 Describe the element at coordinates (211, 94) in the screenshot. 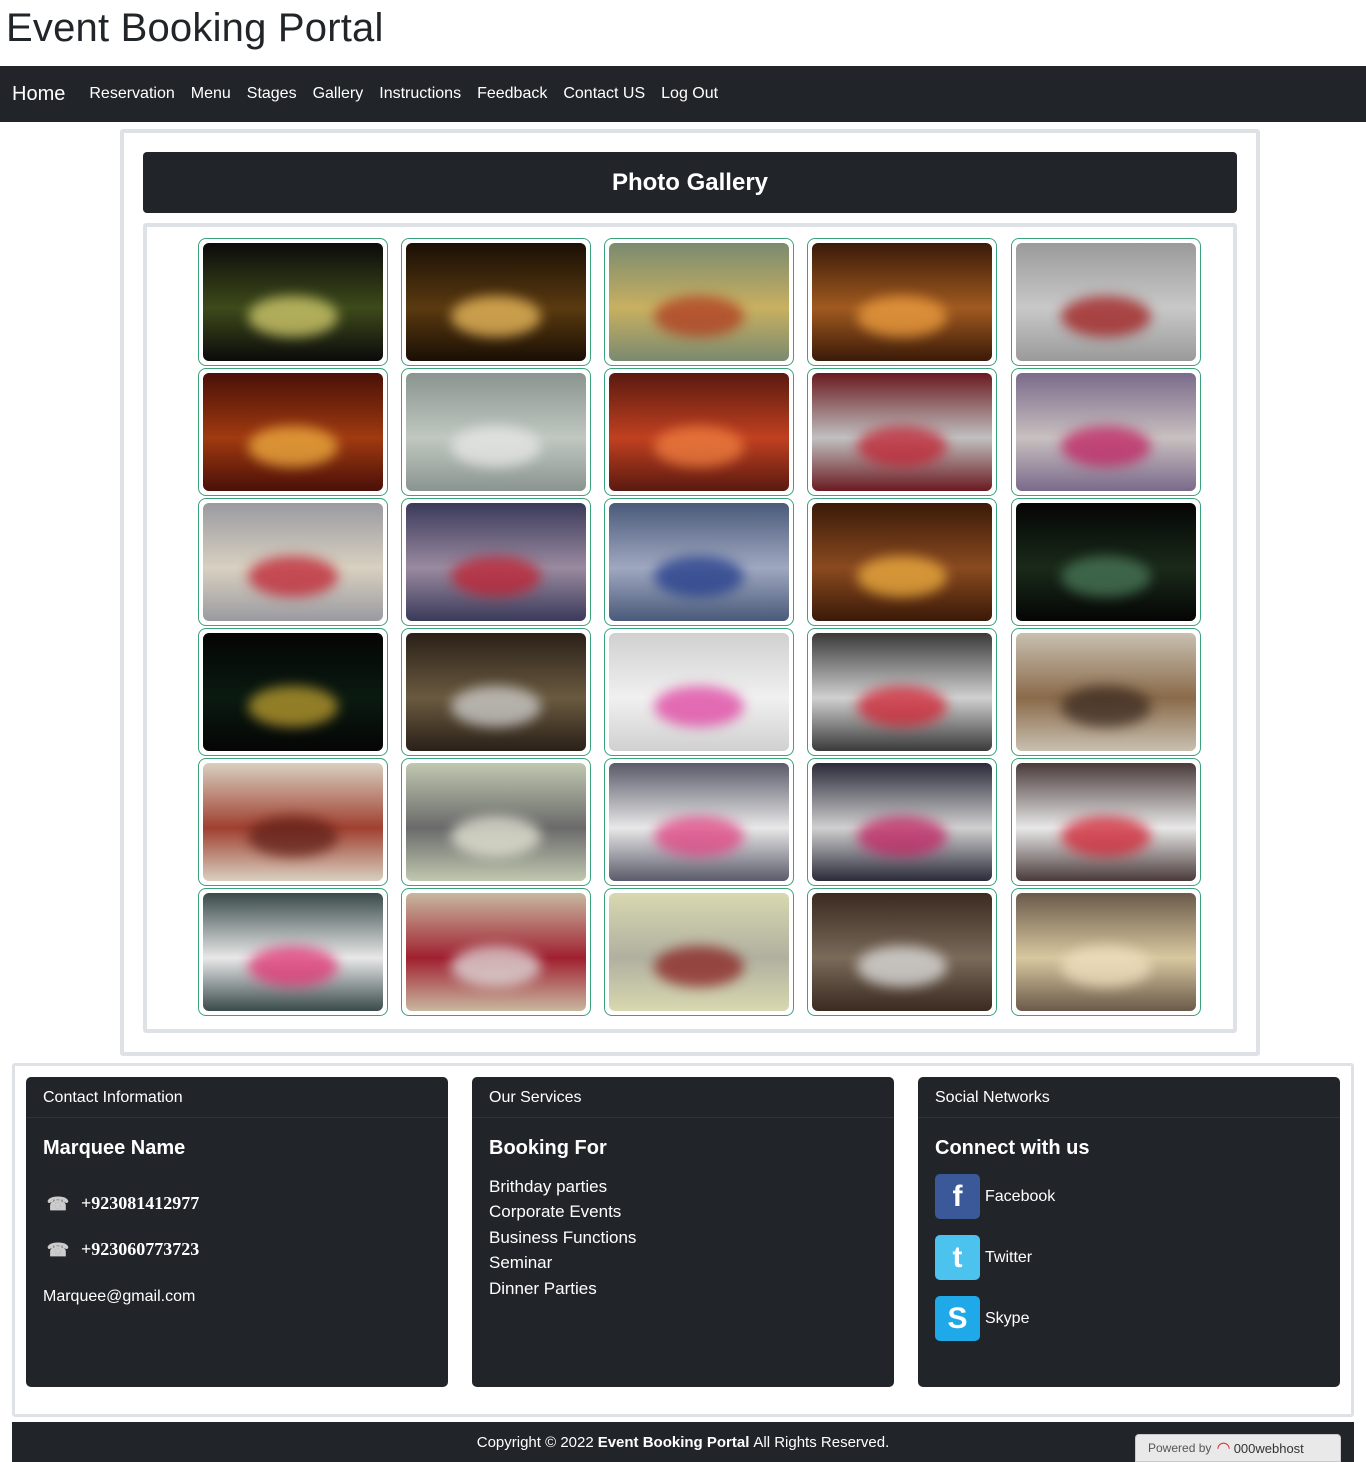

I see `nav-menu: Menu` at that location.